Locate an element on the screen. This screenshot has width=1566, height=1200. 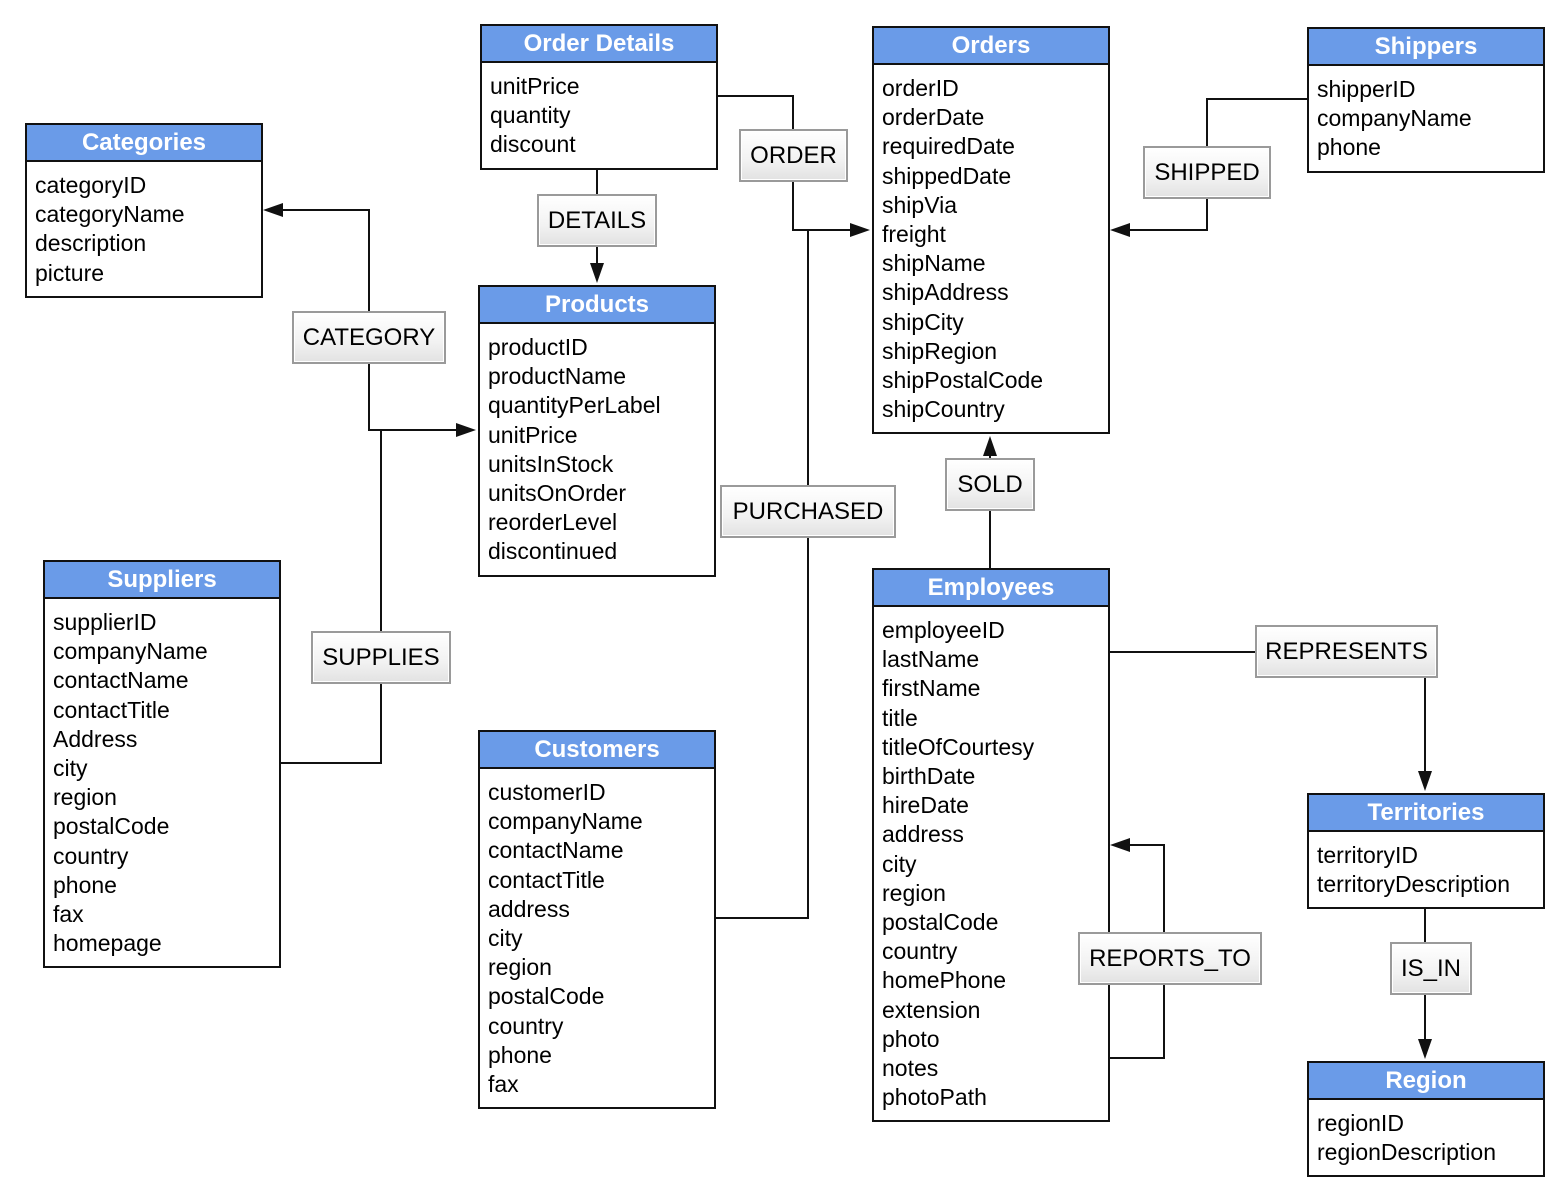
relationship-is-in: IS_IN is located at coordinates (1431, 968).